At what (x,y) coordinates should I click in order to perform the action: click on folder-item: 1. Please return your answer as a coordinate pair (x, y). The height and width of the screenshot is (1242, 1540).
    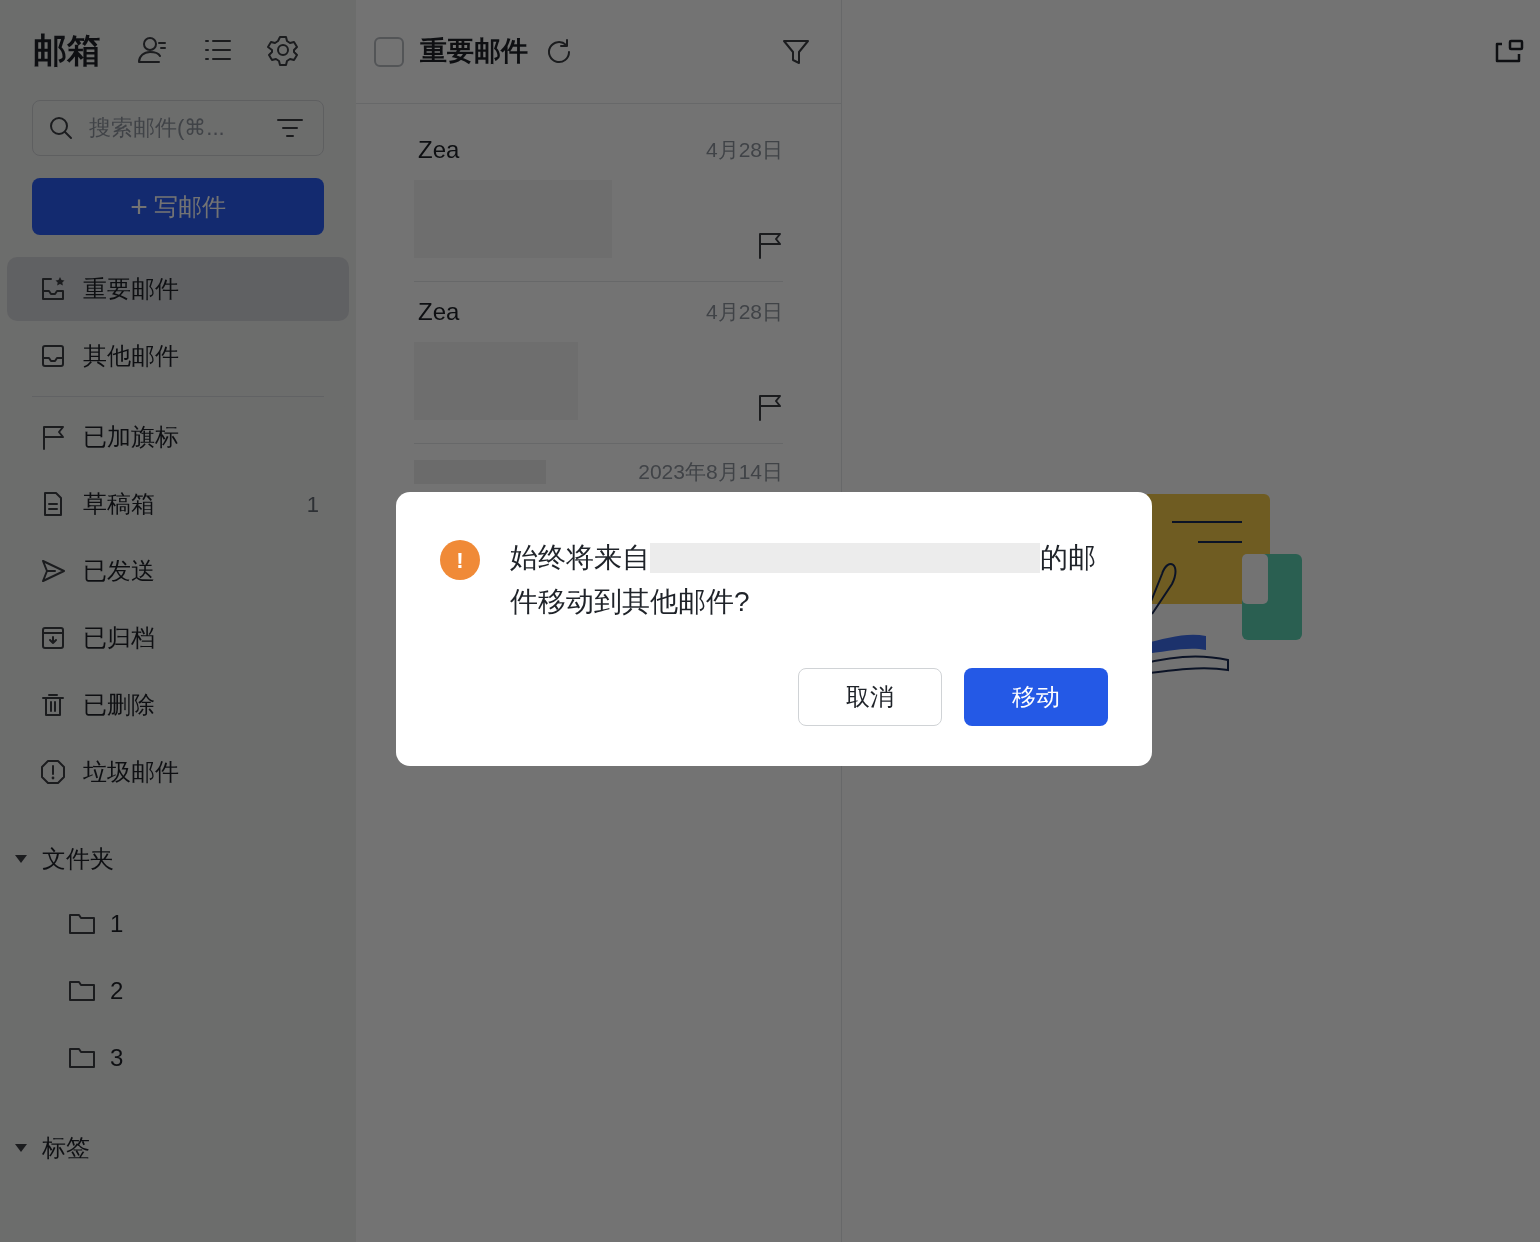
    Looking at the image, I should click on (178, 923).